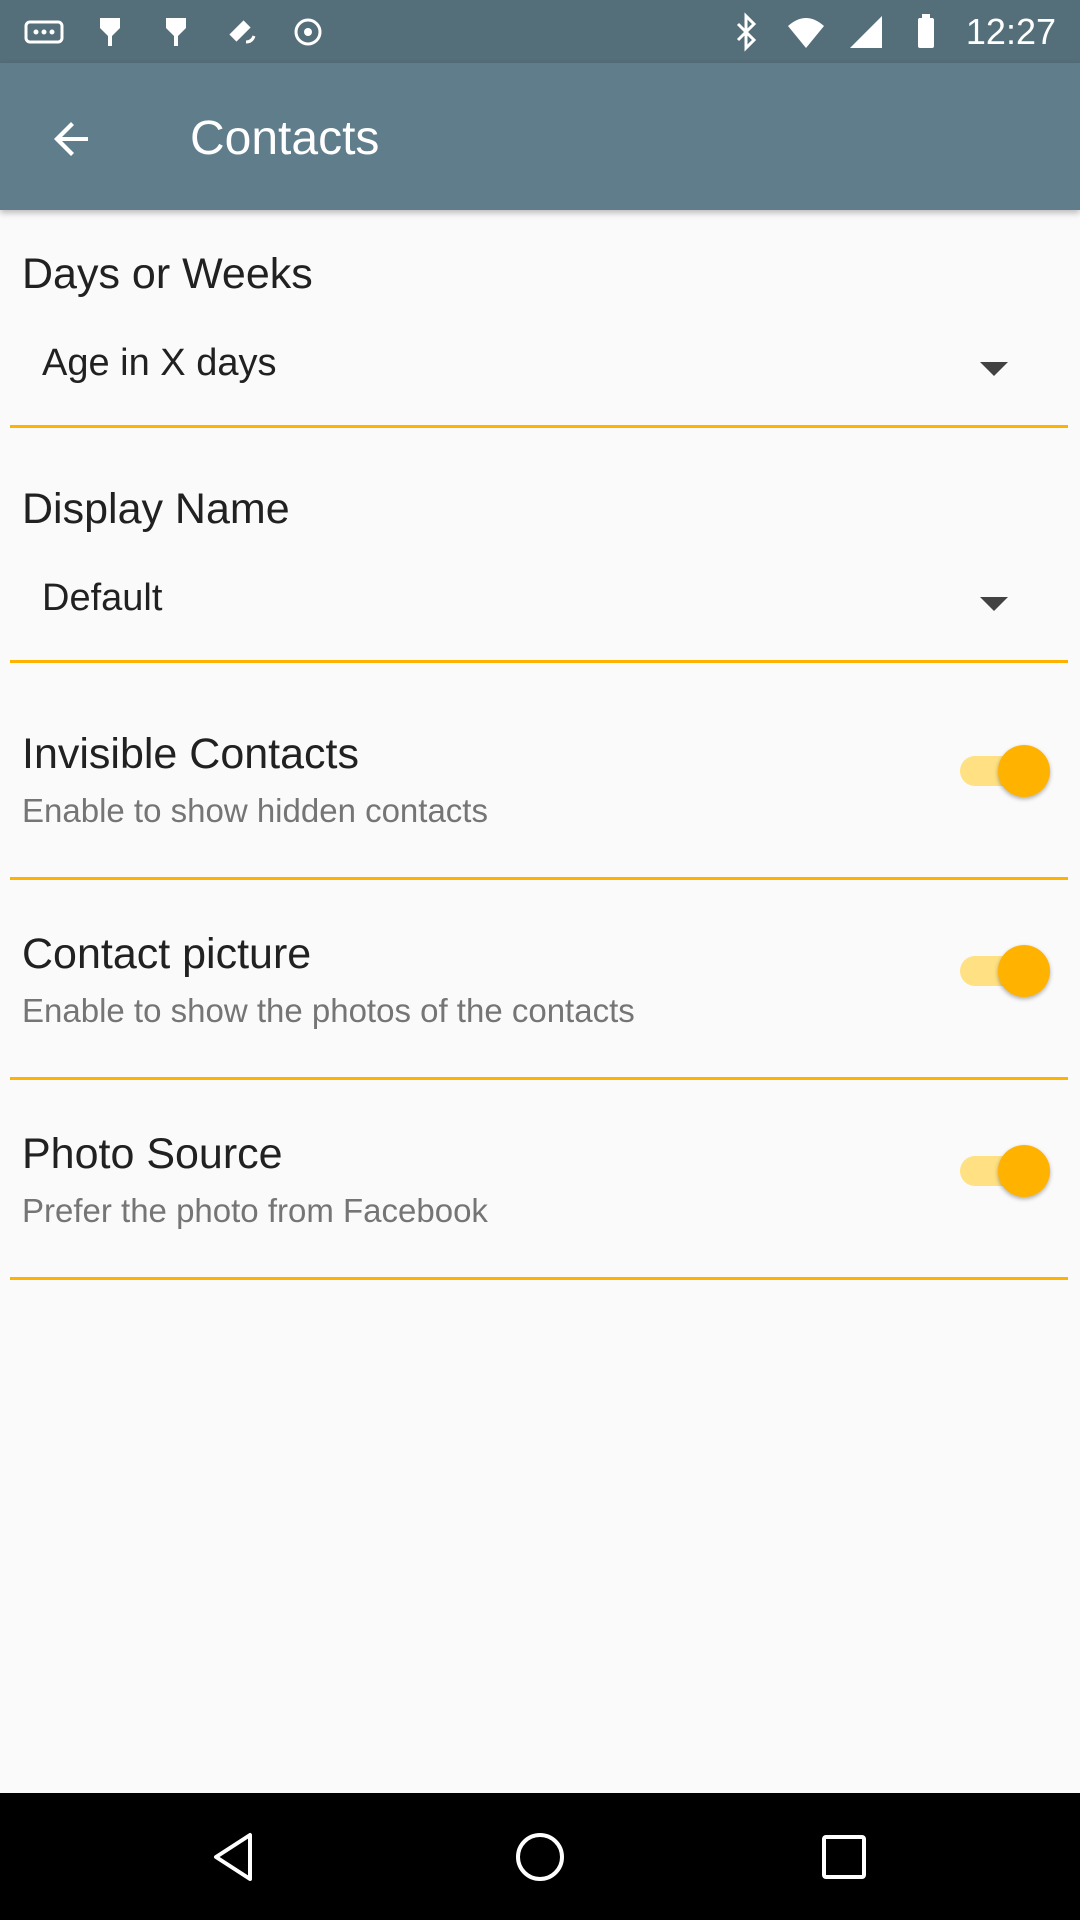 The width and height of the screenshot is (1080, 1920). What do you see at coordinates (1010, 31) in the screenshot?
I see `status-time: 12:27` at bounding box center [1010, 31].